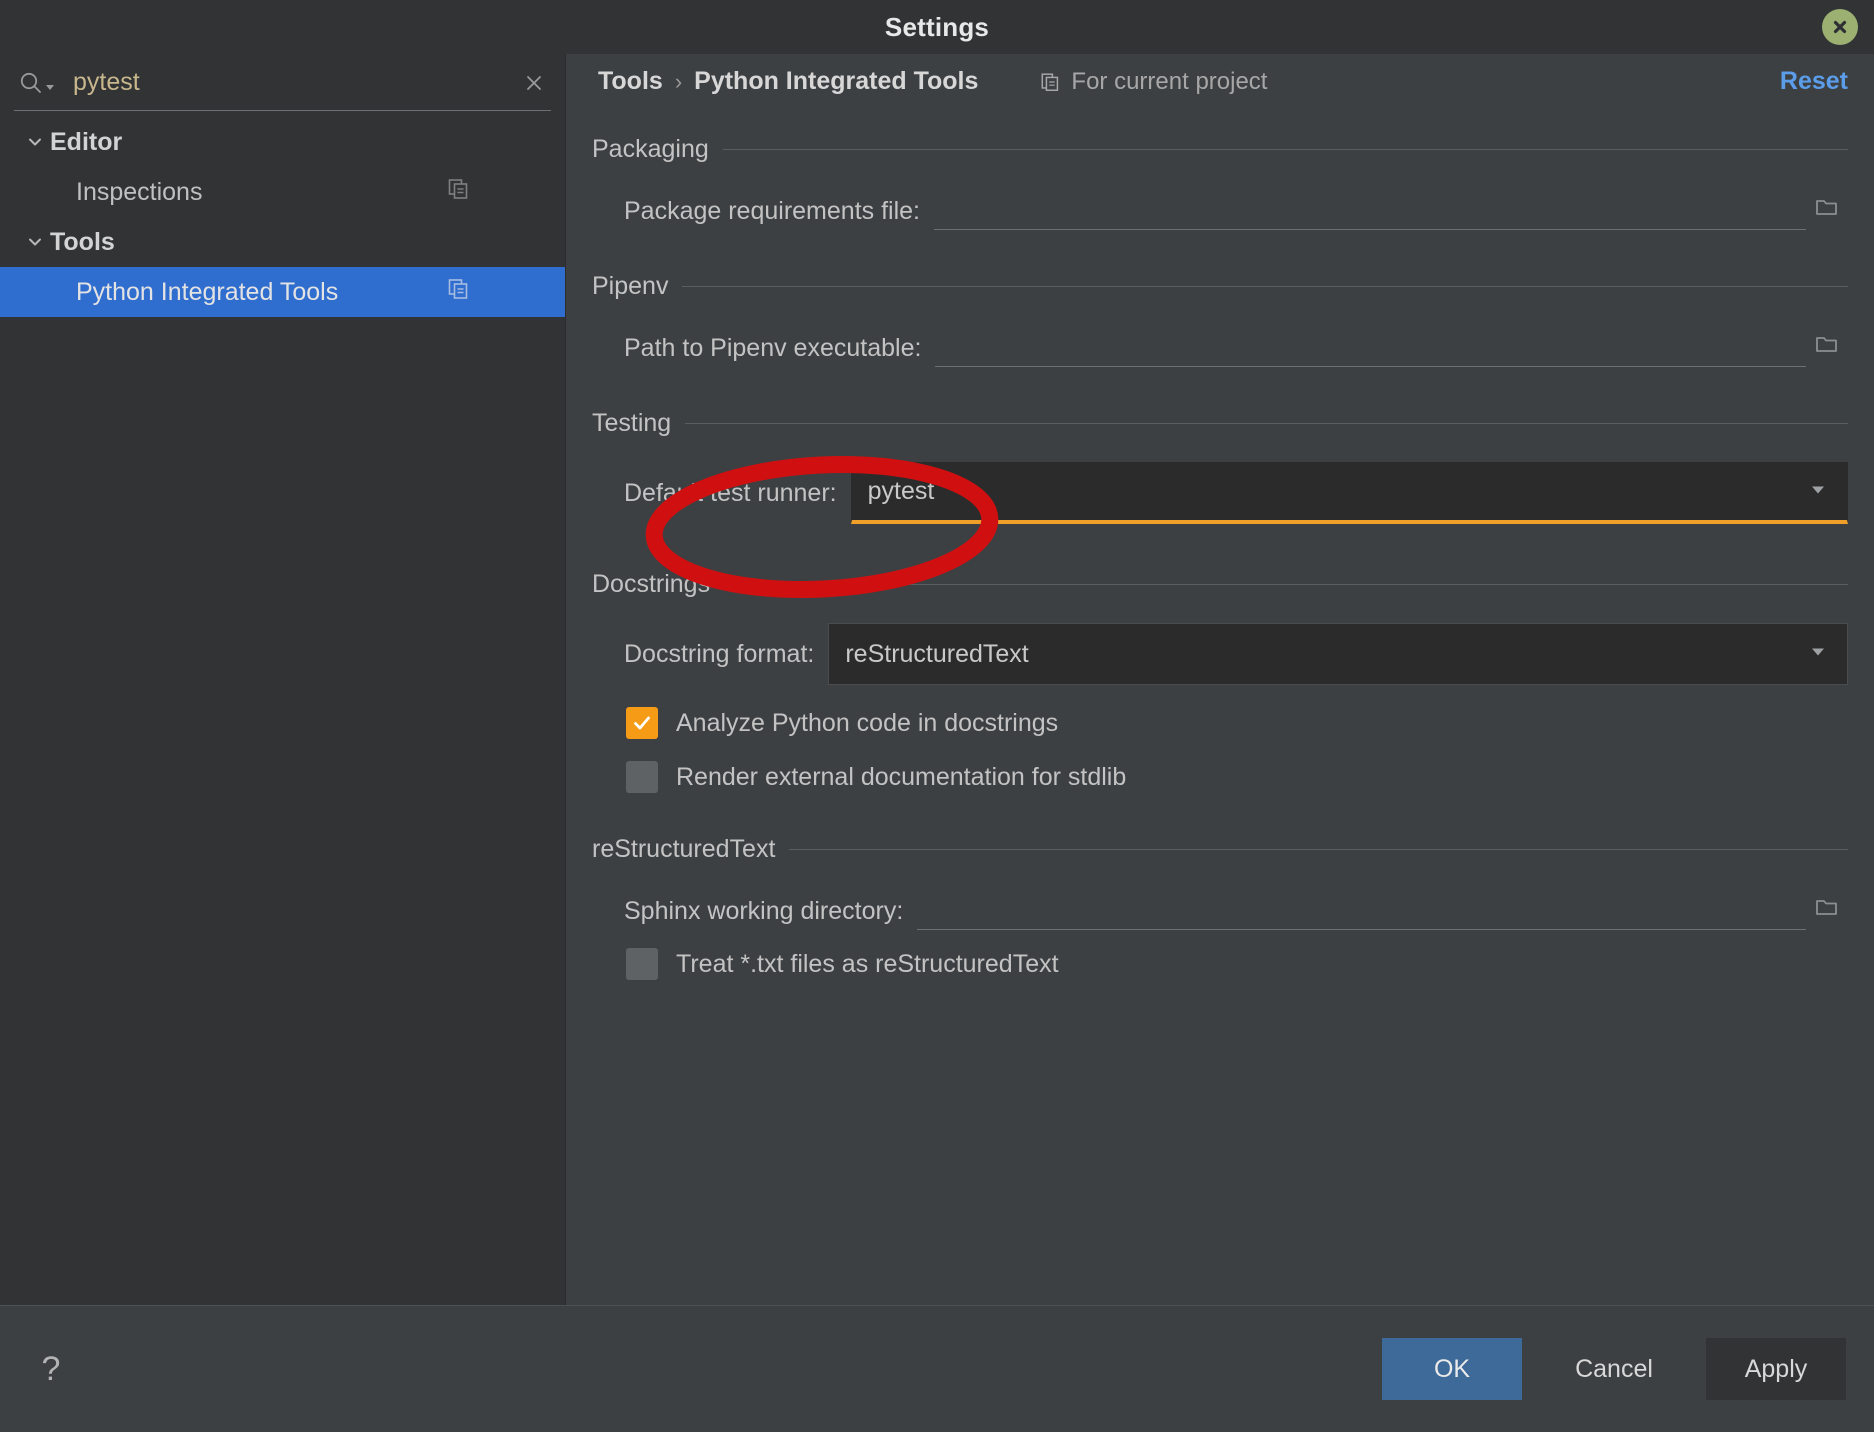 The image size is (1874, 1432). What do you see at coordinates (1051, 82) in the screenshot?
I see `project-scope-icon` at bounding box center [1051, 82].